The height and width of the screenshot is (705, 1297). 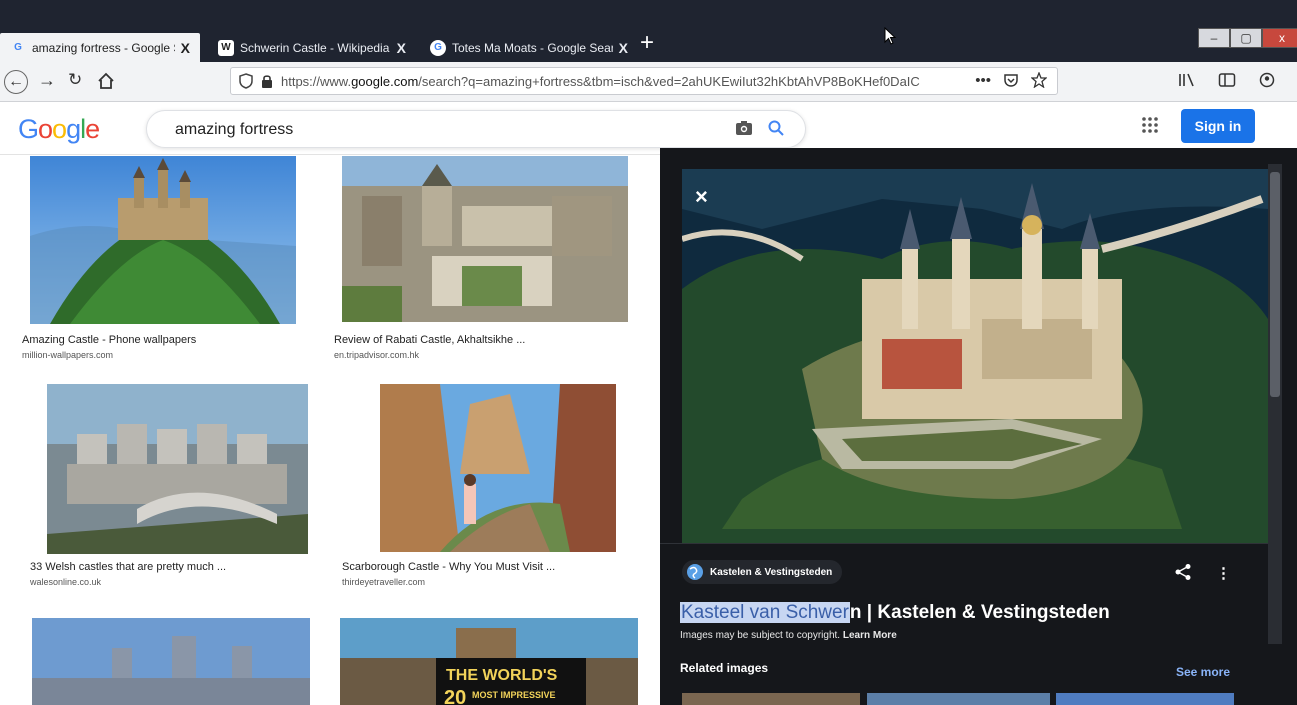 I want to click on see-more-link: See more, so click(x=1203, y=672).